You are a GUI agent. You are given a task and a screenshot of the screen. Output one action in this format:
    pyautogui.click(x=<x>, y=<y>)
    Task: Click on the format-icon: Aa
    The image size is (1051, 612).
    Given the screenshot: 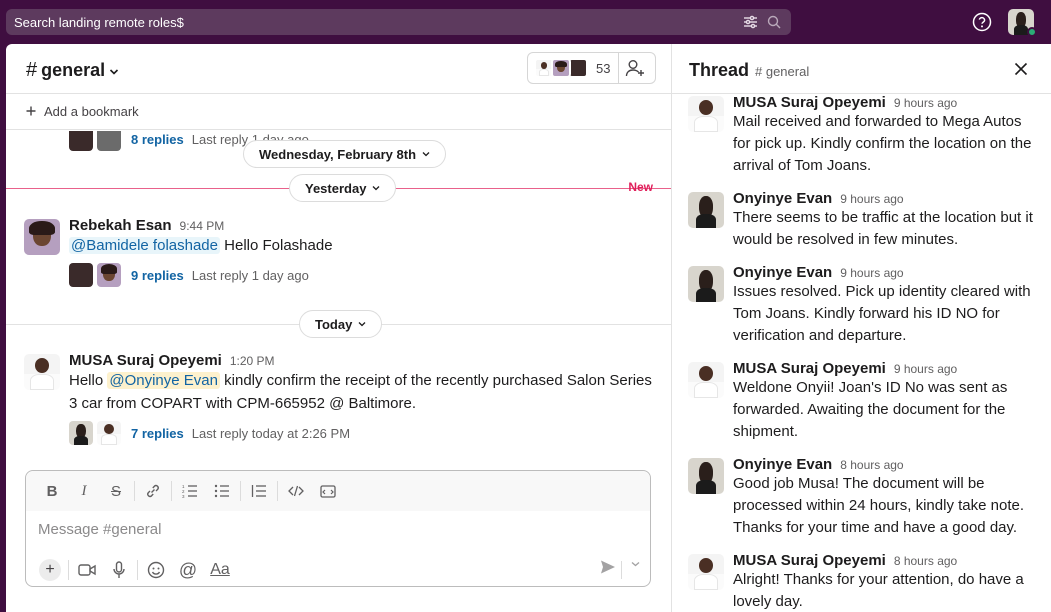 What is the action you would take?
    pyautogui.click(x=220, y=570)
    